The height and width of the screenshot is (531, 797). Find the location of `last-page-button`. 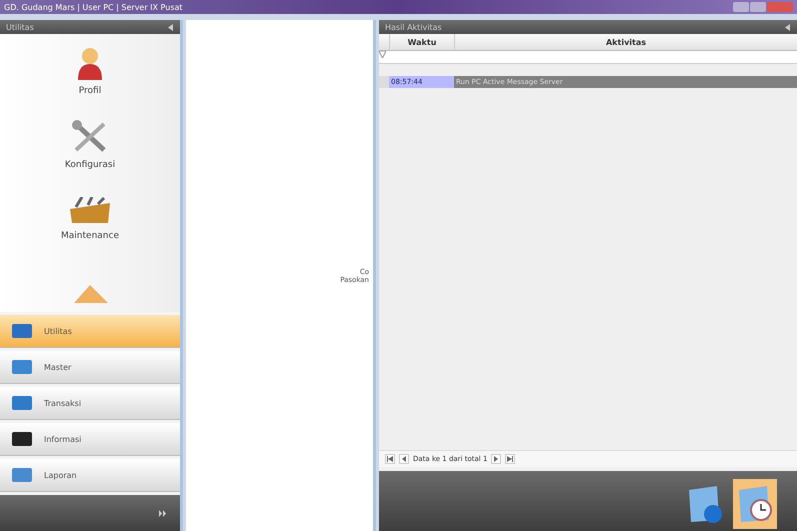

last-page-button is located at coordinates (510, 459).